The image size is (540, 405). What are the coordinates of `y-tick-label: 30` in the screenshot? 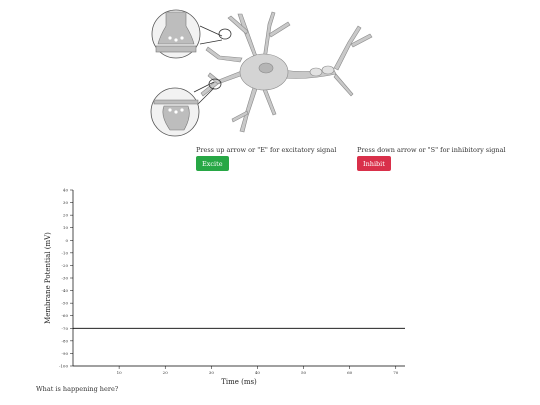 It's located at (66, 202).